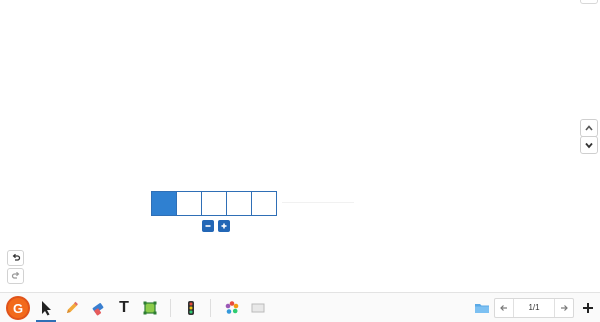 This screenshot has height=322, width=600. I want to click on traffic-light-icon, so click(191, 308).